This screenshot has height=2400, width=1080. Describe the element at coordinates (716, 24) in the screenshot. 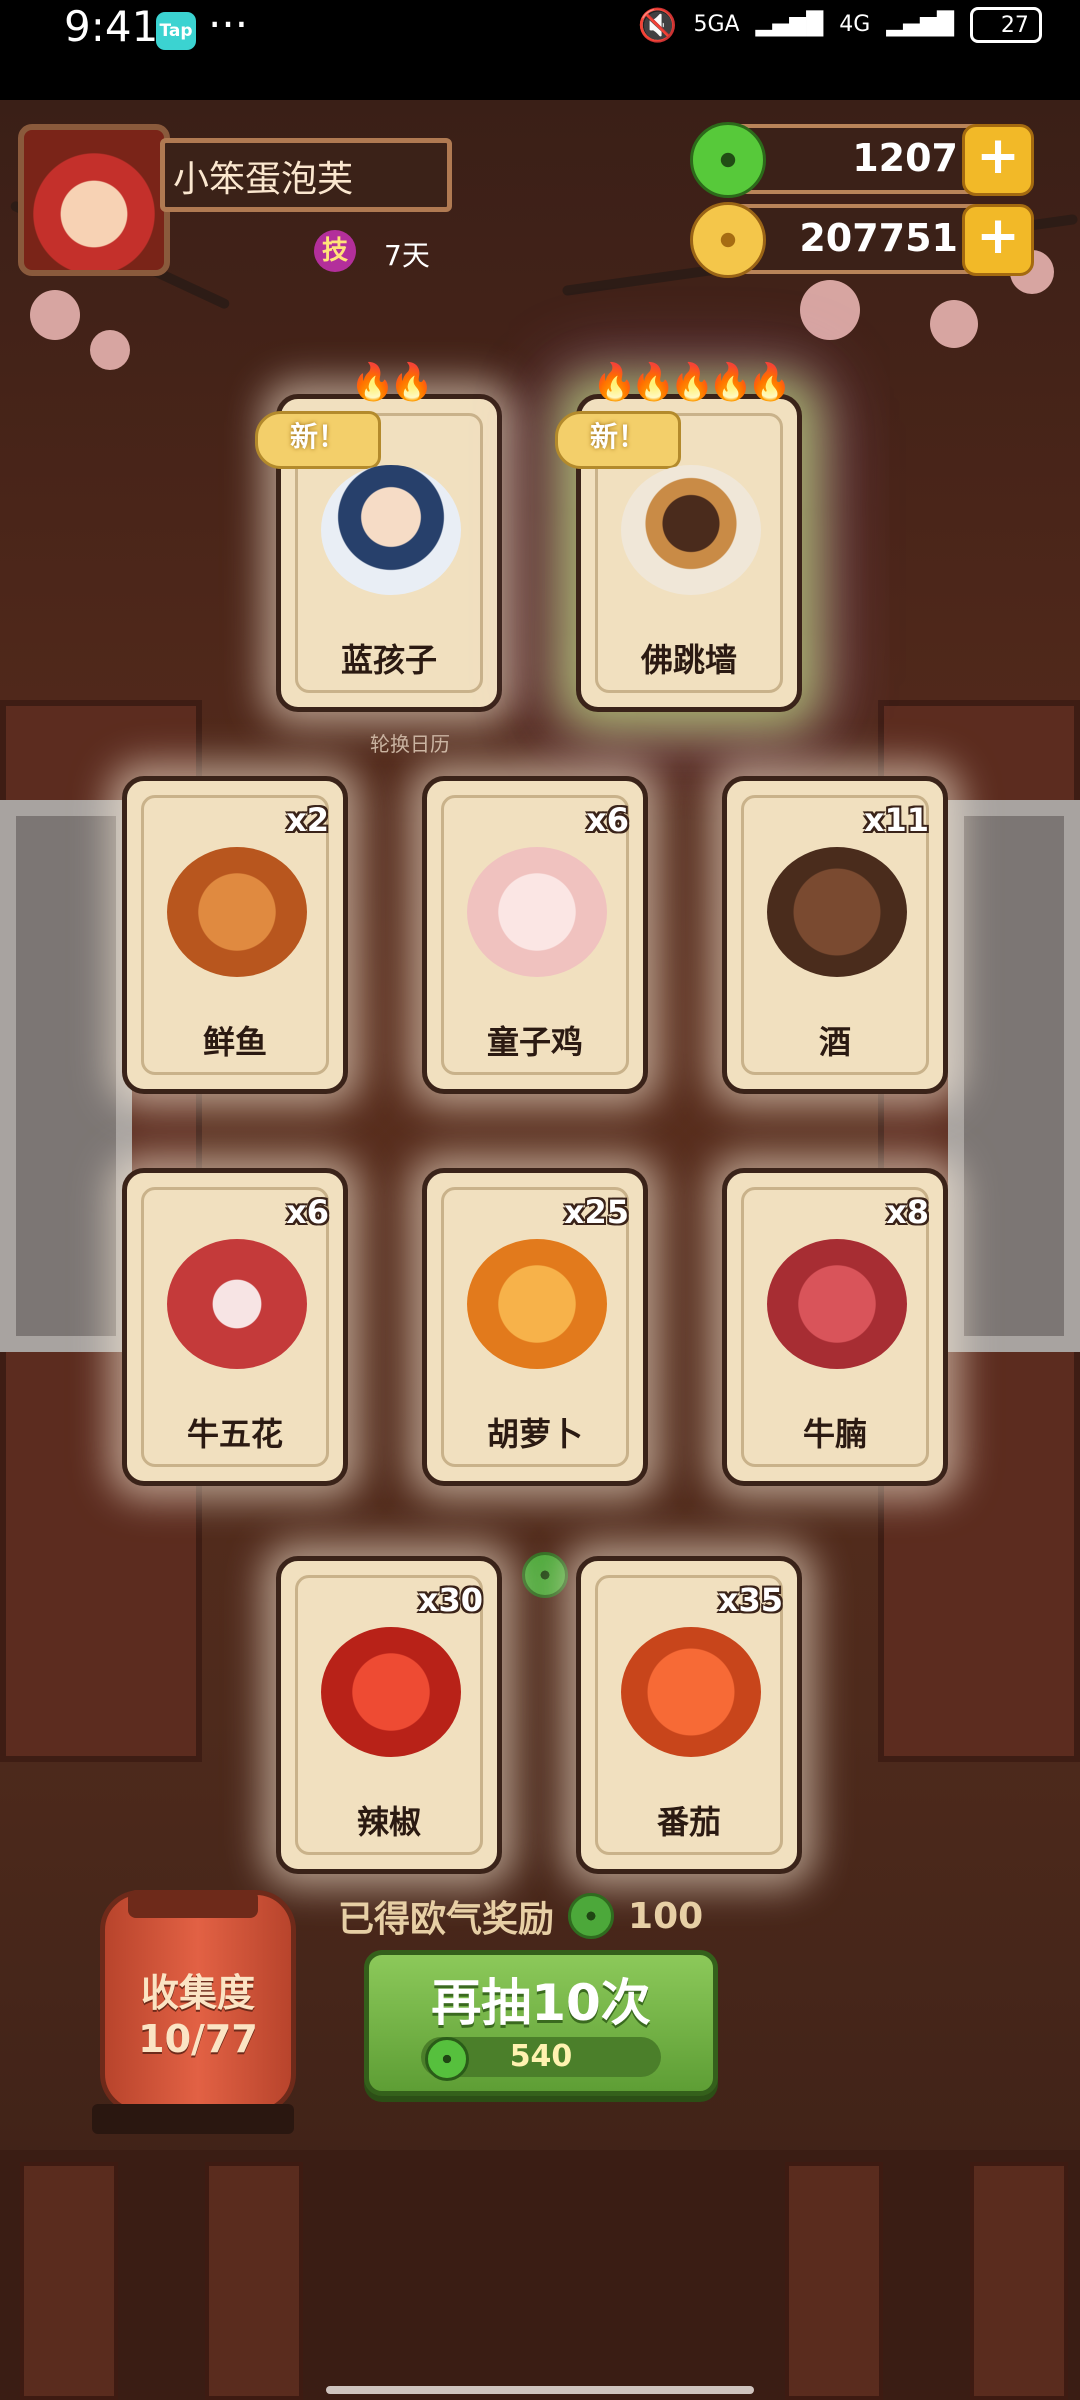

I see `network-5ga-label: 5GA` at that location.